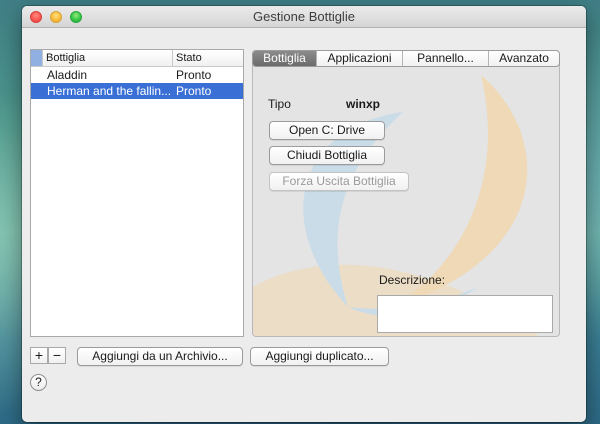 Image resolution: width=600 pixels, height=424 pixels. I want to click on force-quit-bottle-button: Forza Uscita Bottiglia, so click(339, 181).